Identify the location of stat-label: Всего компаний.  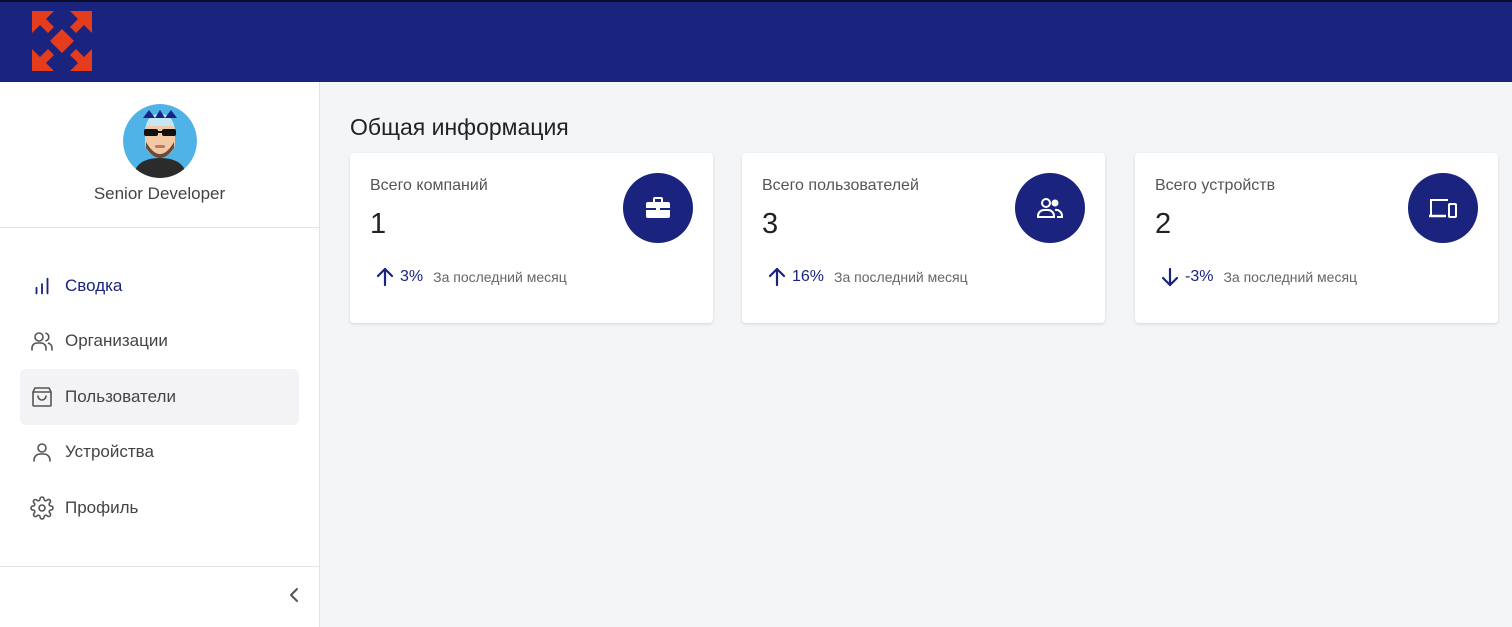
(429, 185).